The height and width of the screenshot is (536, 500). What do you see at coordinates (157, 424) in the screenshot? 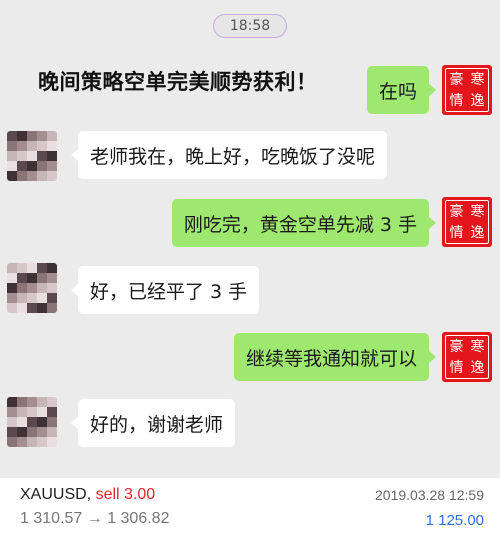
I see `message-text: 好的，谢谢老师` at bounding box center [157, 424].